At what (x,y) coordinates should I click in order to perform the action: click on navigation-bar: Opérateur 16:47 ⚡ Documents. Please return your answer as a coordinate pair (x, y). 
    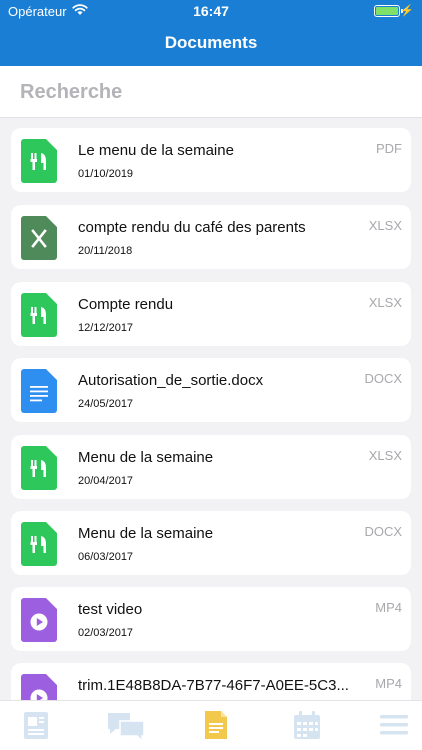
    Looking at the image, I should click on (211, 33).